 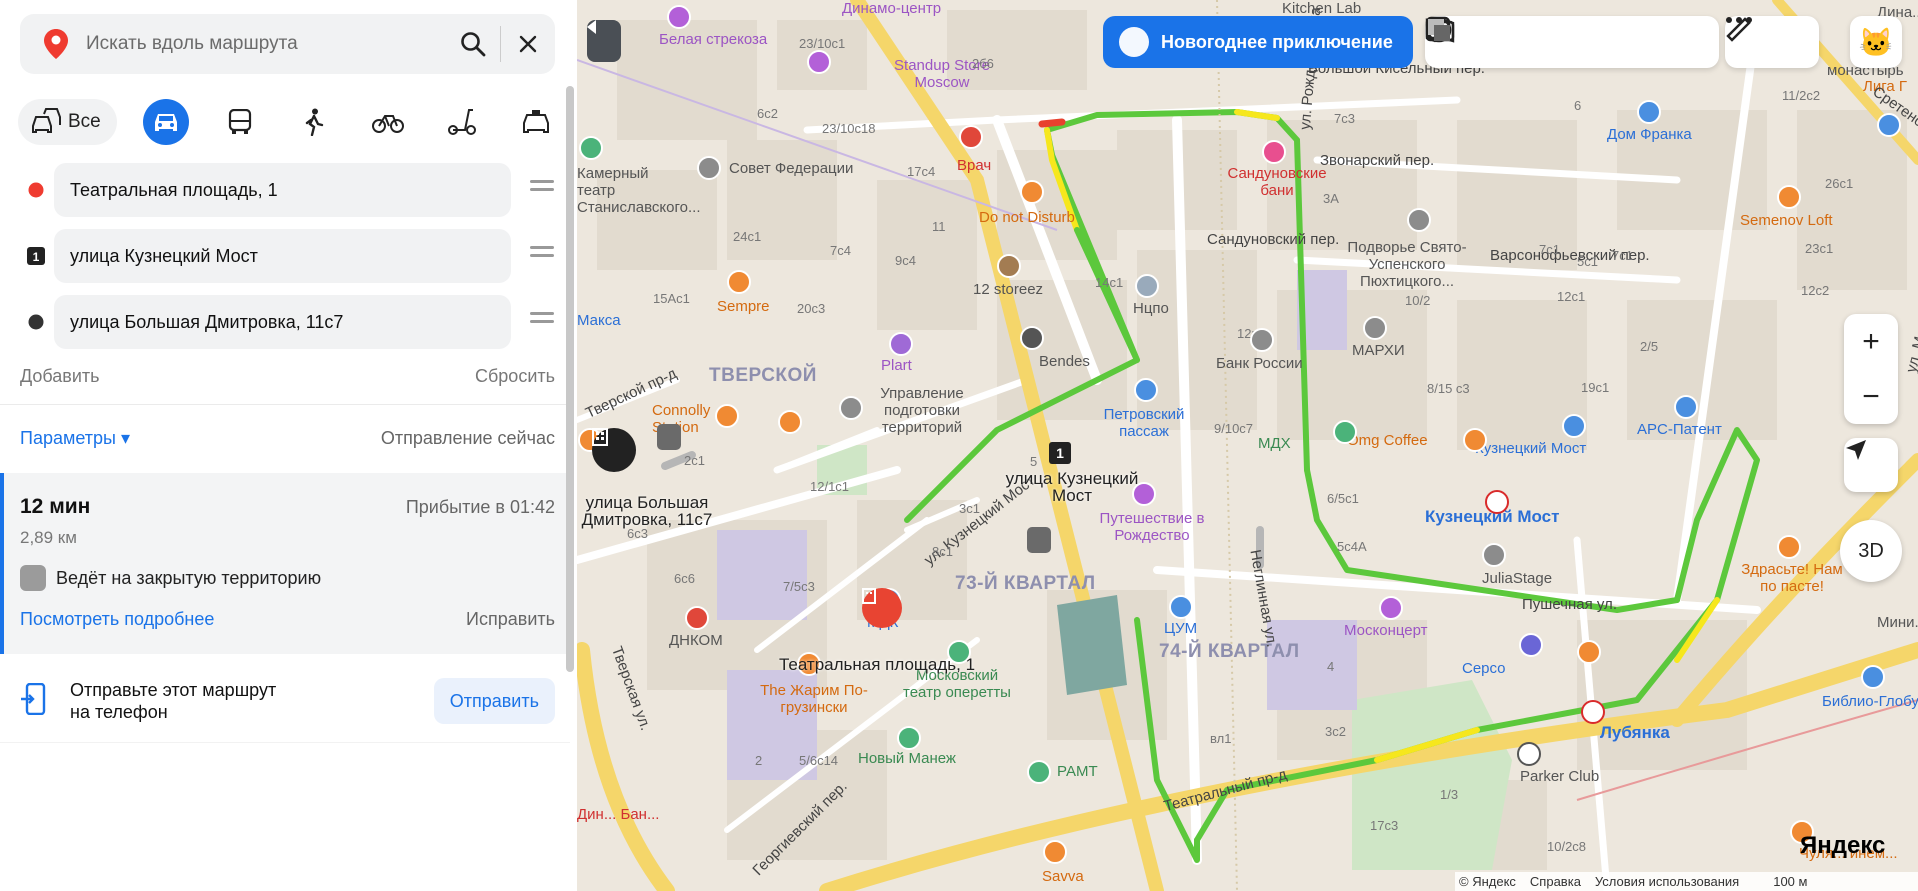 I want to click on spa-icon, so click(x=1274, y=152).